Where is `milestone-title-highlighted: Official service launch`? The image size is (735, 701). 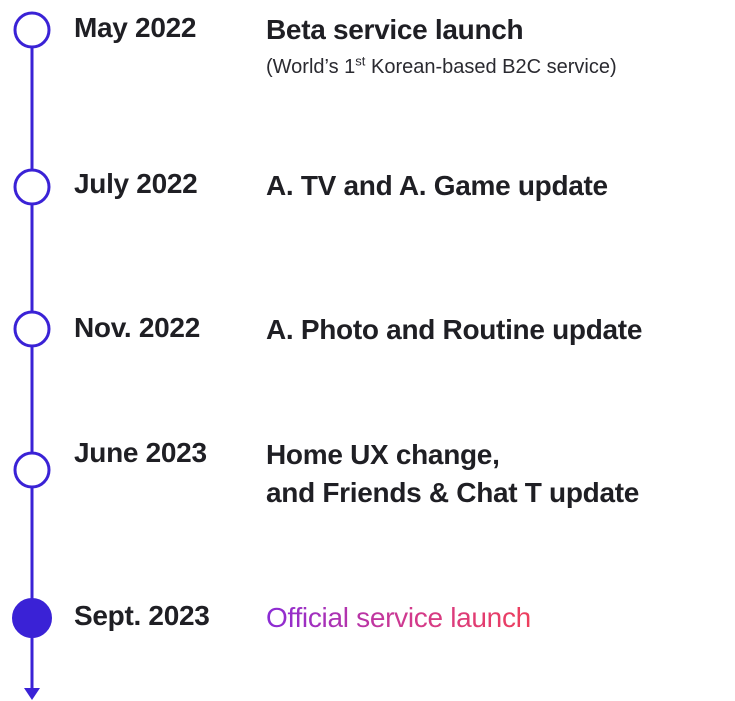 milestone-title-highlighted: Official service launch is located at coordinates (398, 617).